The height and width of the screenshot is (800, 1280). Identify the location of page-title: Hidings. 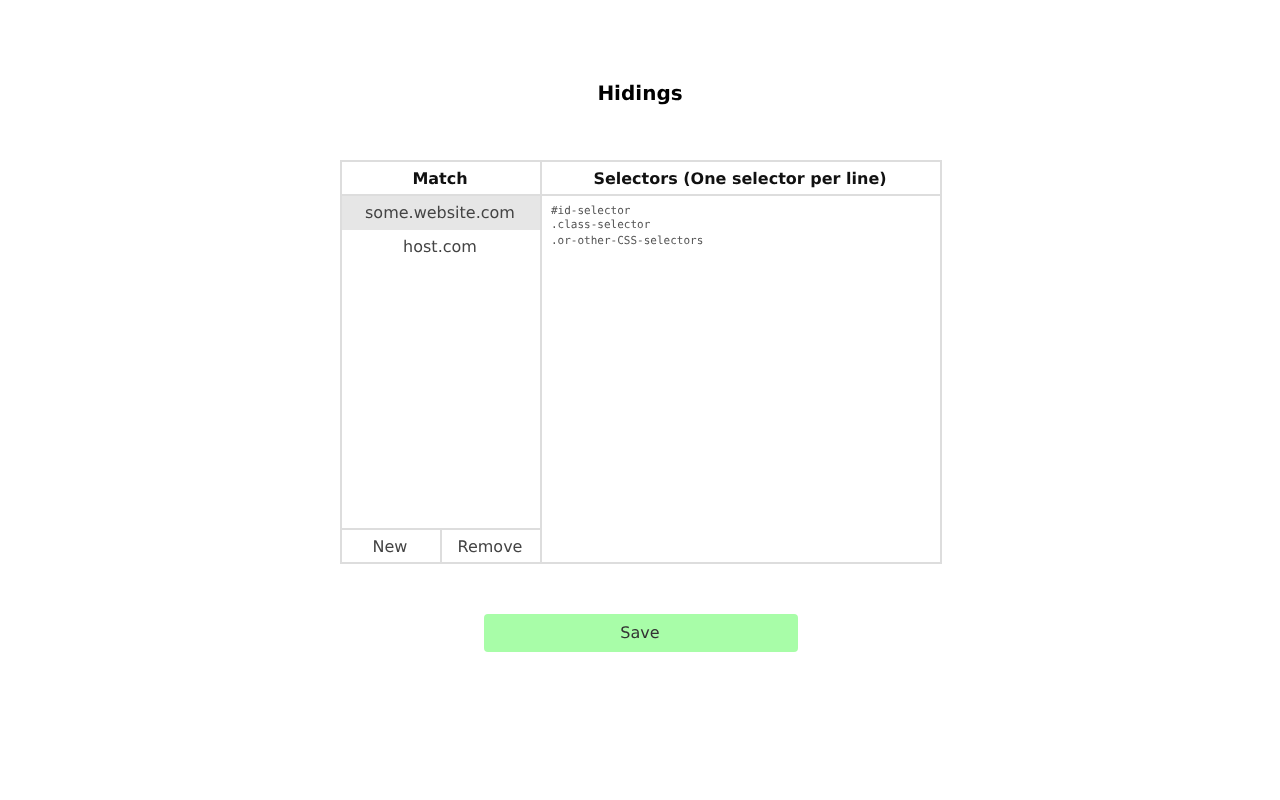
(640, 95).